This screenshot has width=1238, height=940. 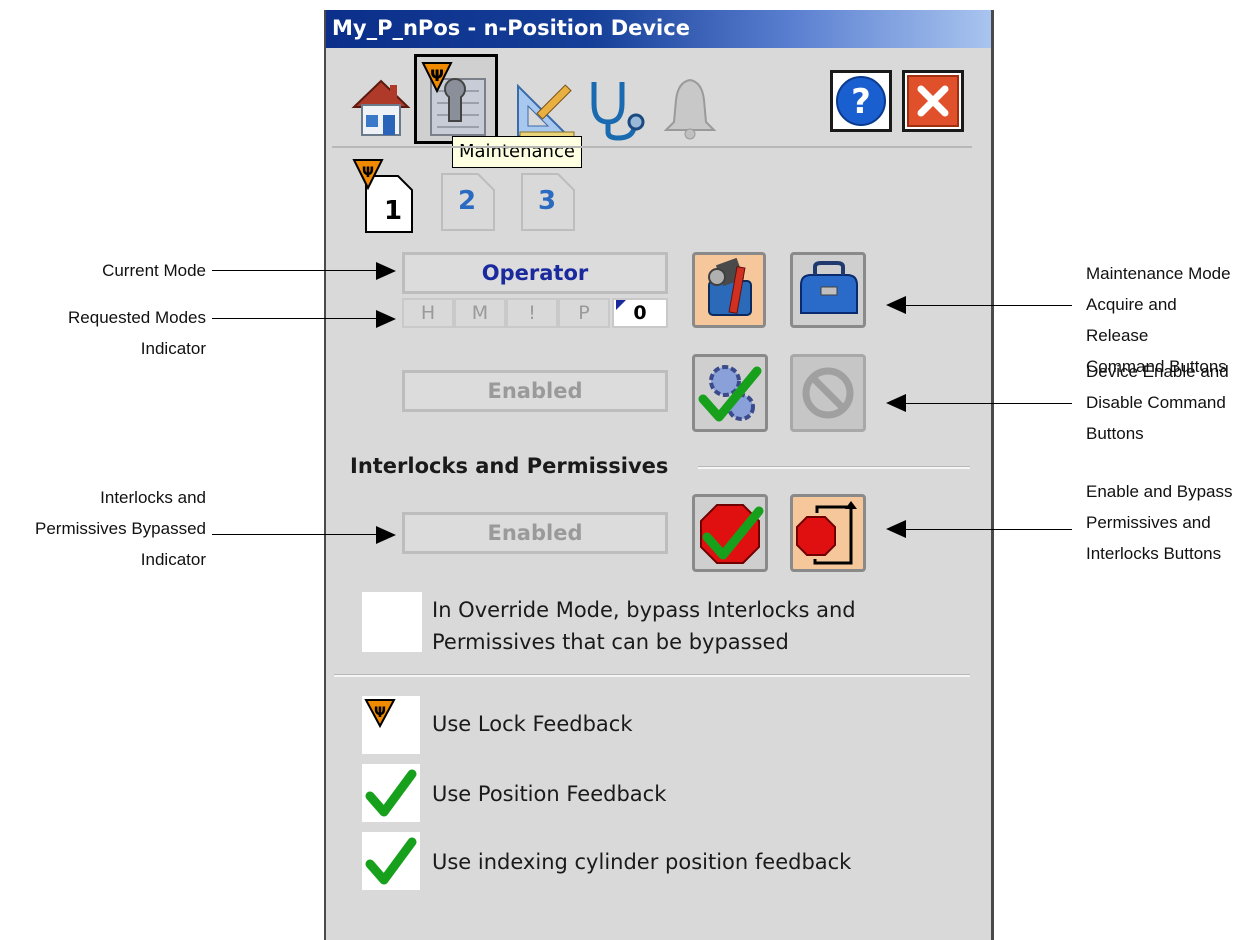 I want to click on use-indexing-feedback-checkbox, so click(x=391, y=861).